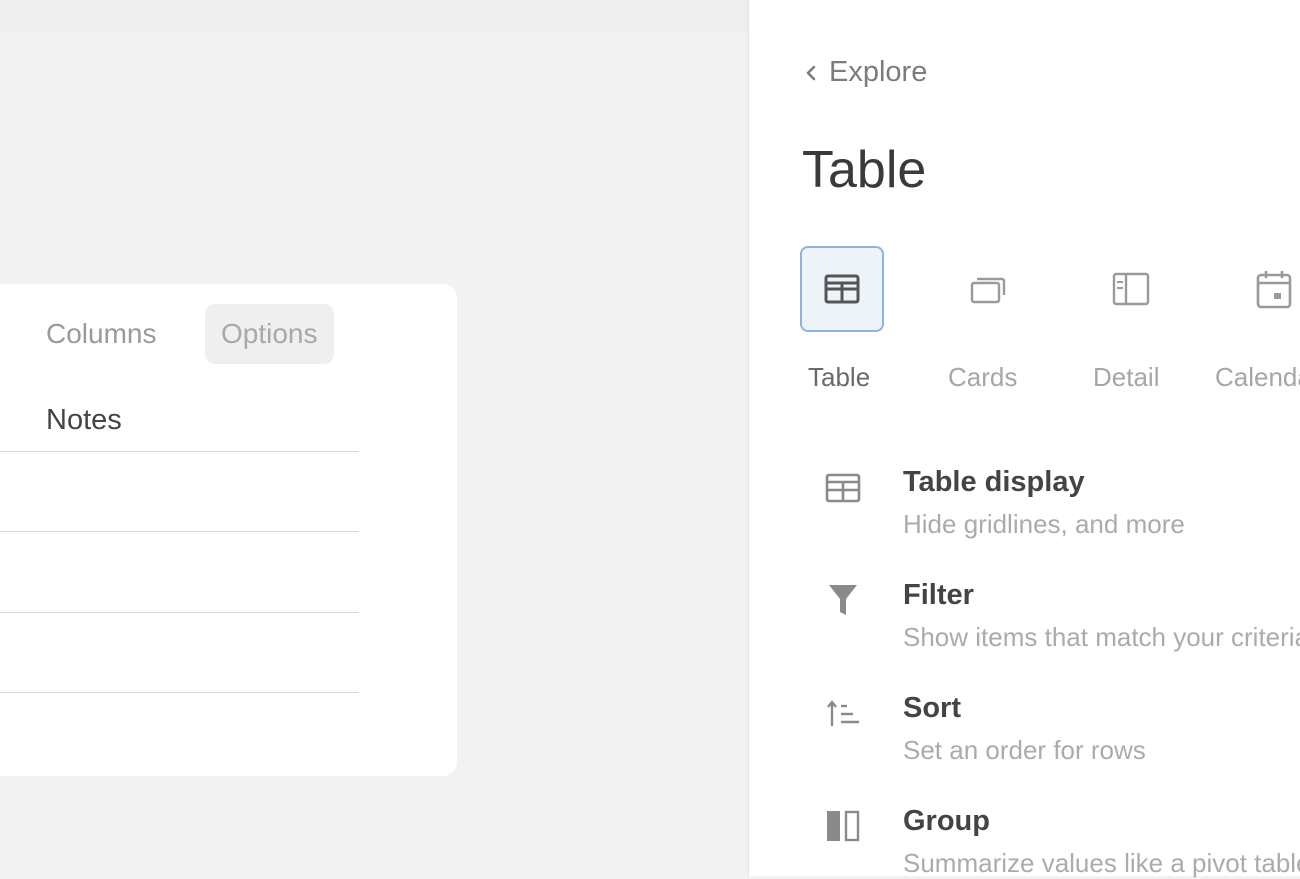 The height and width of the screenshot is (879, 1300). What do you see at coordinates (811, 72) in the screenshot?
I see `chevron-left-icon` at bounding box center [811, 72].